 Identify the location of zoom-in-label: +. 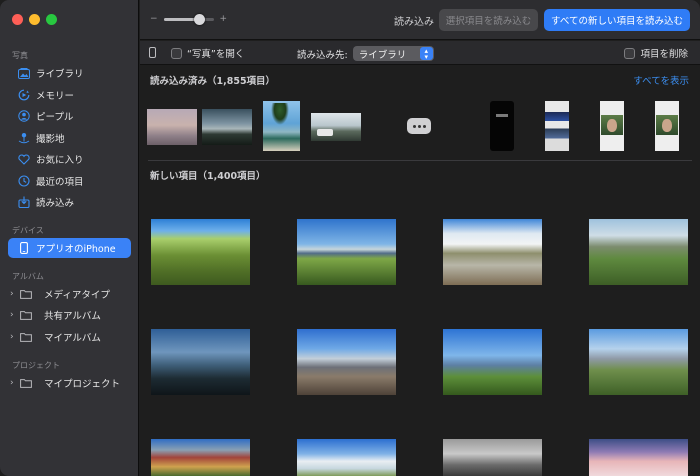
(223, 19).